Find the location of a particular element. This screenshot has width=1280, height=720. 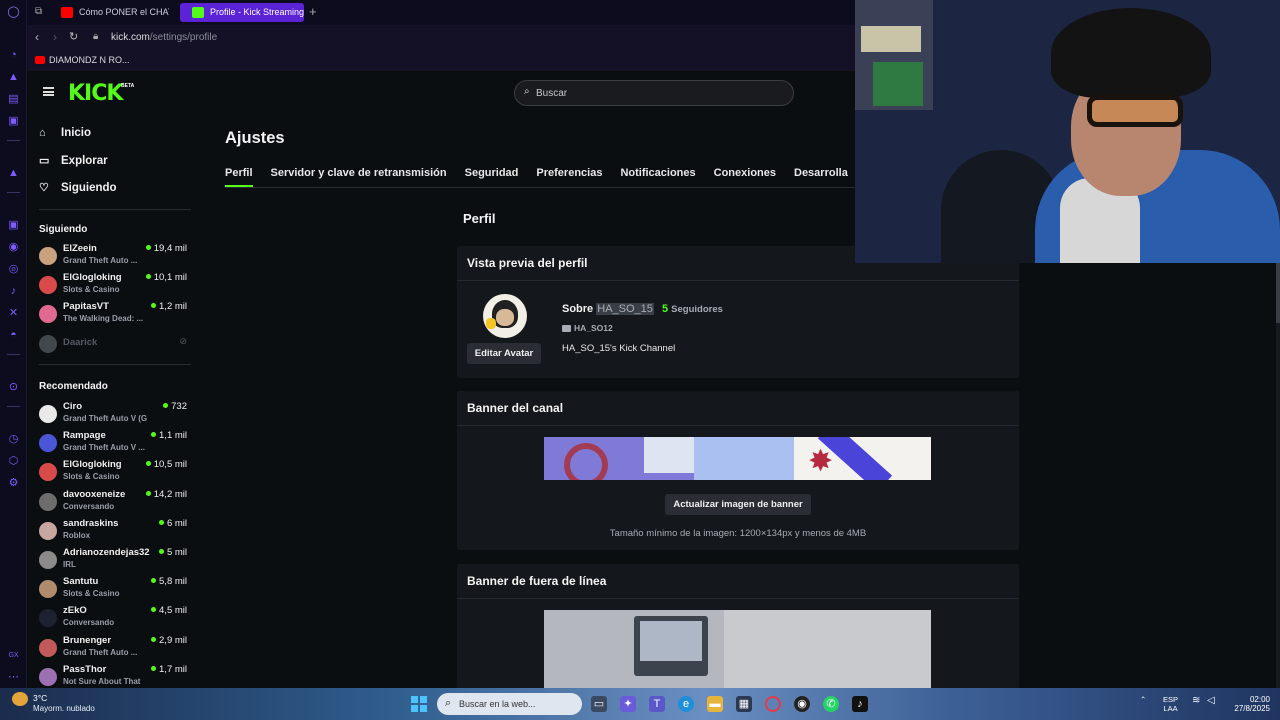

nav-inicio: ⌂ Inicio is located at coordinates (65, 136).